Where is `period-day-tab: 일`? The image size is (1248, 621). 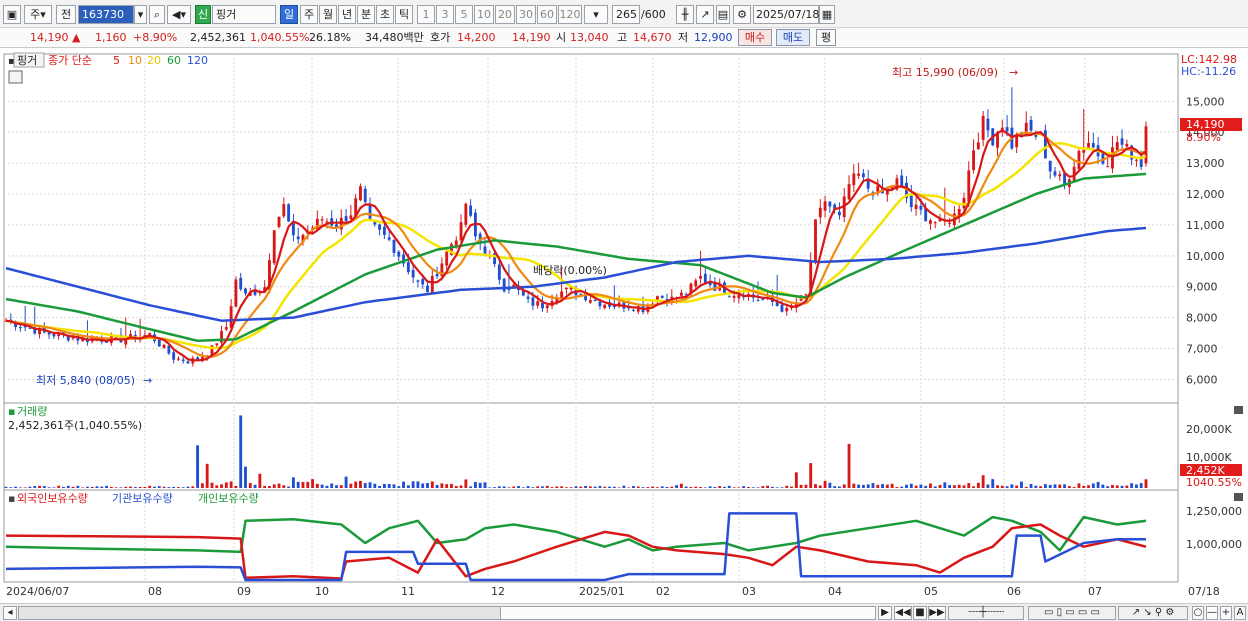 period-day-tab: 일 is located at coordinates (289, 14).